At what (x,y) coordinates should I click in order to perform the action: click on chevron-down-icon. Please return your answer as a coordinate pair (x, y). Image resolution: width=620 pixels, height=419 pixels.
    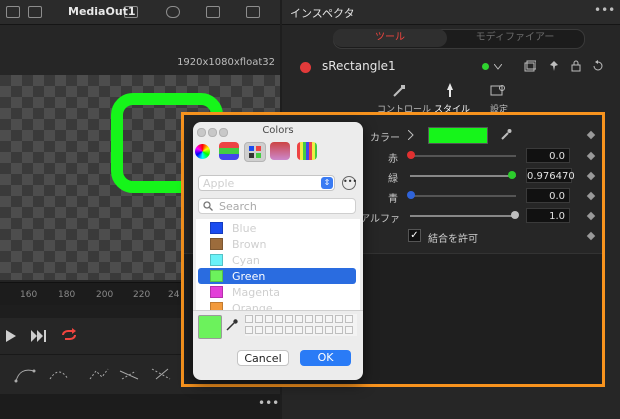
    Looking at the image, I should click on (498, 67).